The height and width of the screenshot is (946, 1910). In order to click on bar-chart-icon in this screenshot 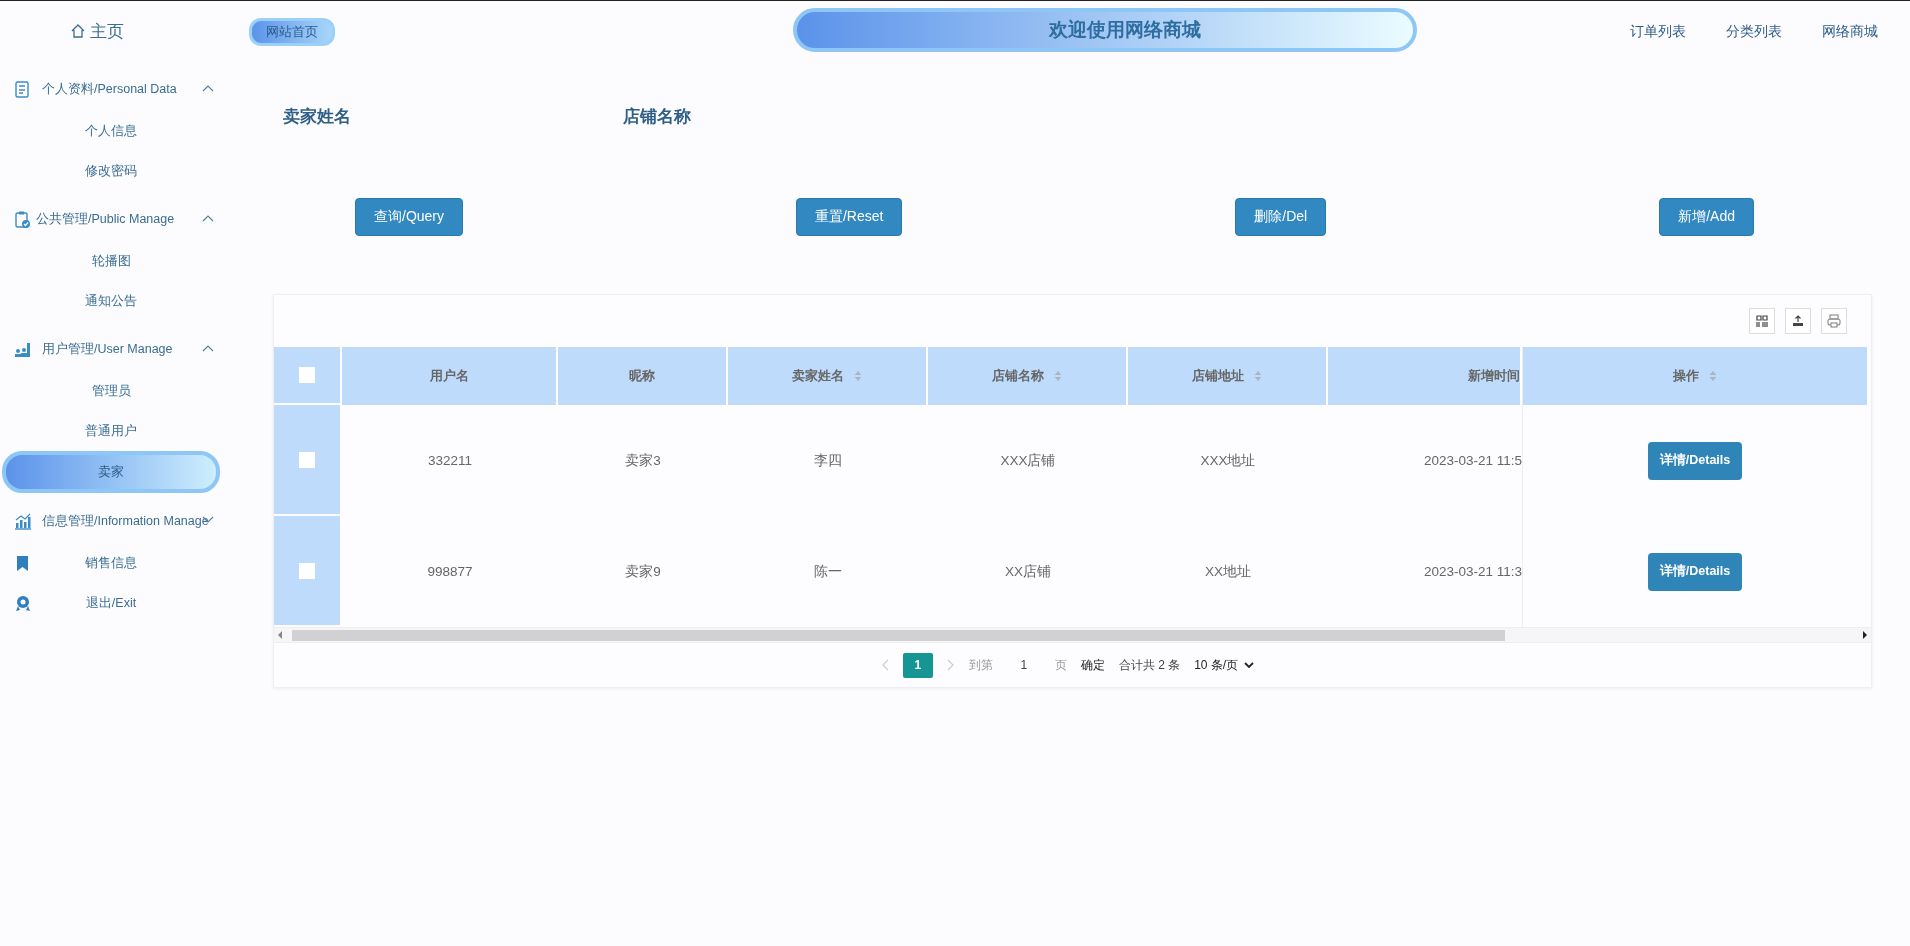, I will do `click(23, 521)`.